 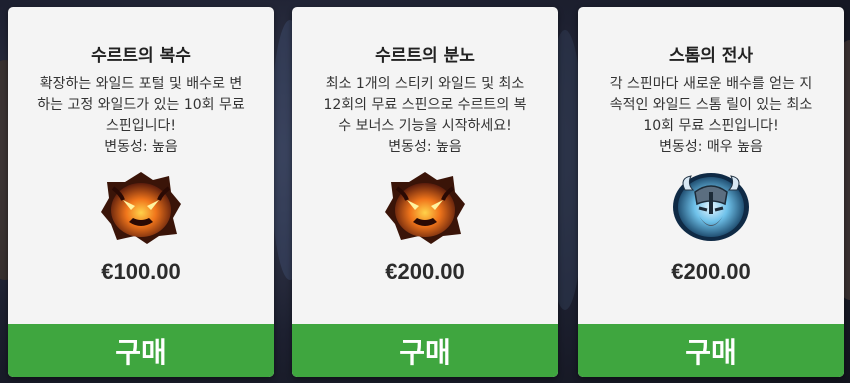 I want to click on description-line: 하는 고정 와일드가 있는 10회 무료, so click(x=141, y=105).